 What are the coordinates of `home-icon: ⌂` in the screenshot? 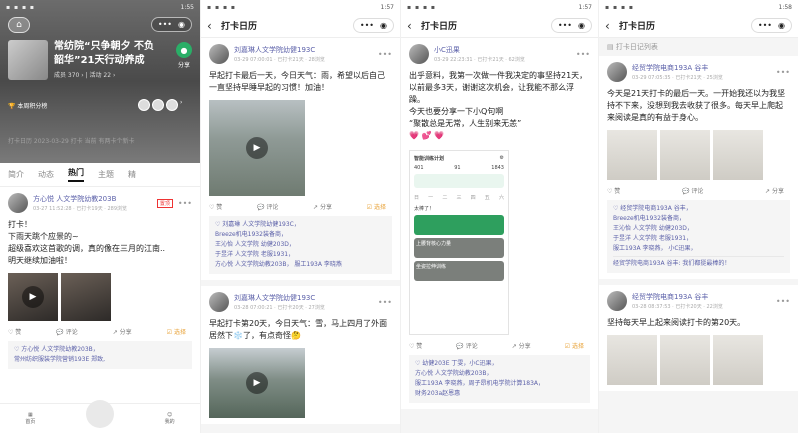 It's located at (19, 25).